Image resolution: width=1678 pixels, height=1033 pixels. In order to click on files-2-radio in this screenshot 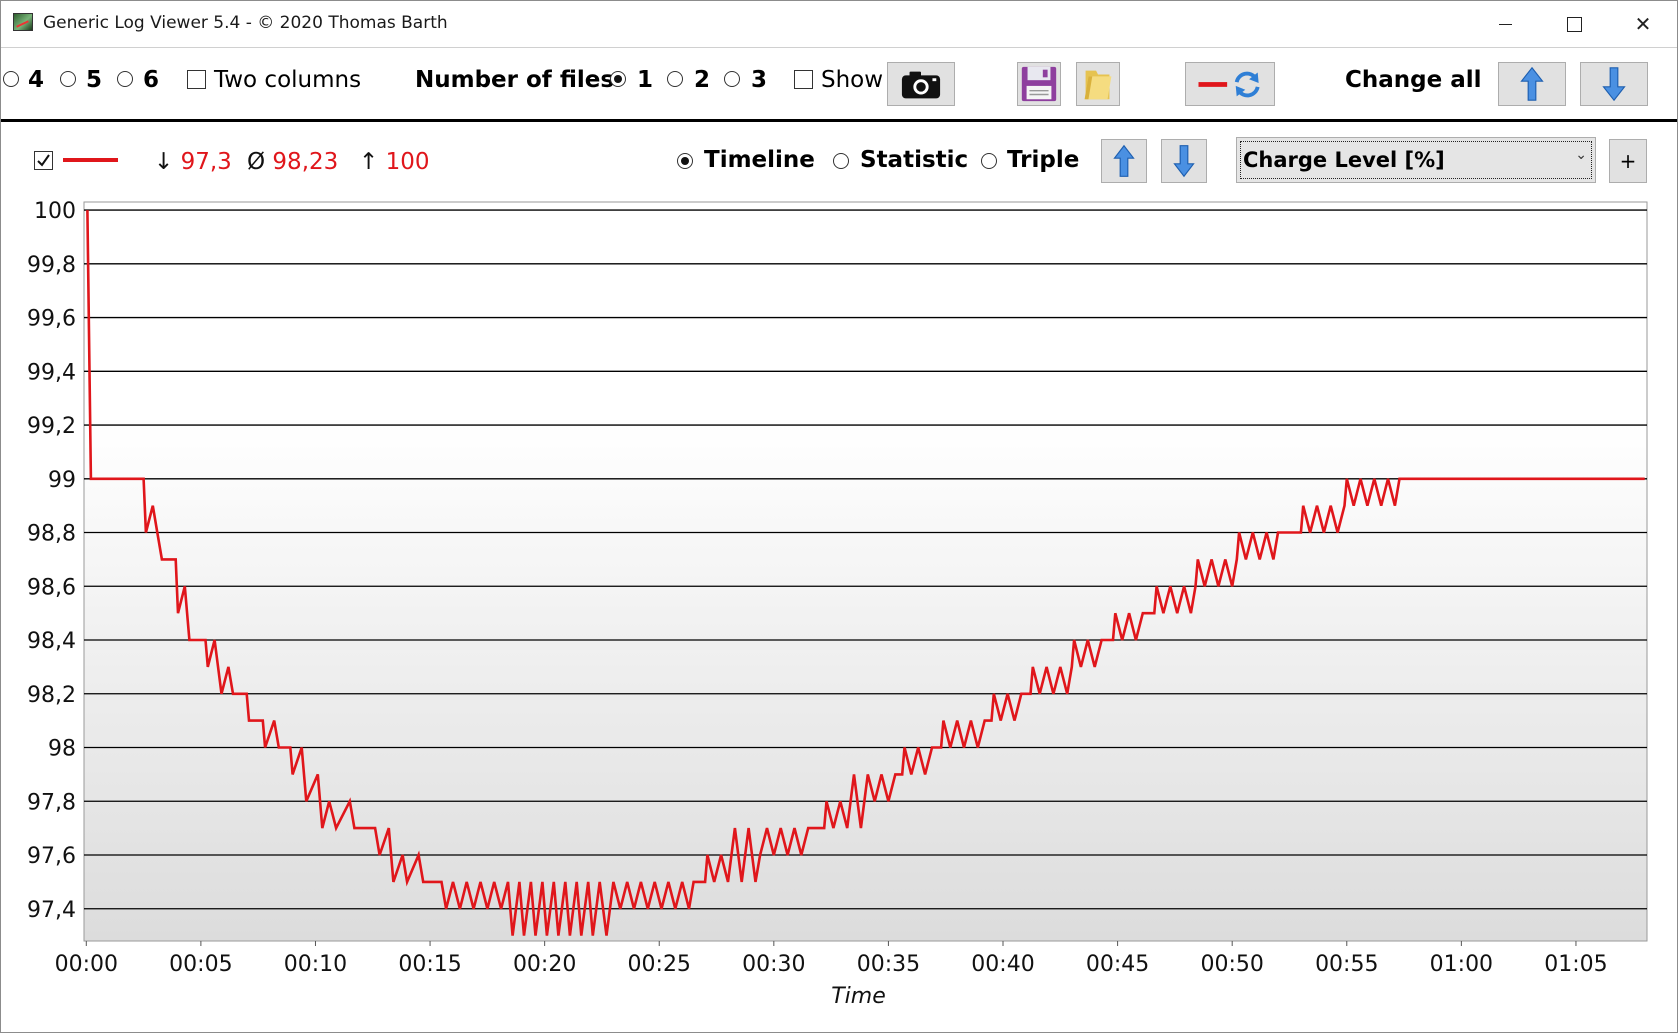, I will do `click(675, 79)`.